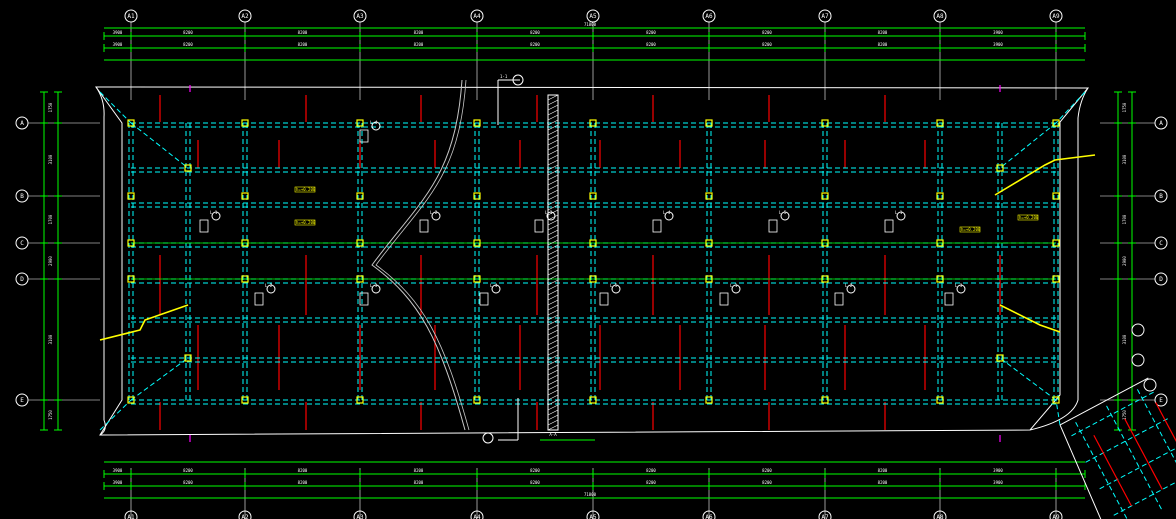 This screenshot has width=1176, height=519. What do you see at coordinates (131, 16) in the screenshot?
I see `axis-label-top: A1` at bounding box center [131, 16].